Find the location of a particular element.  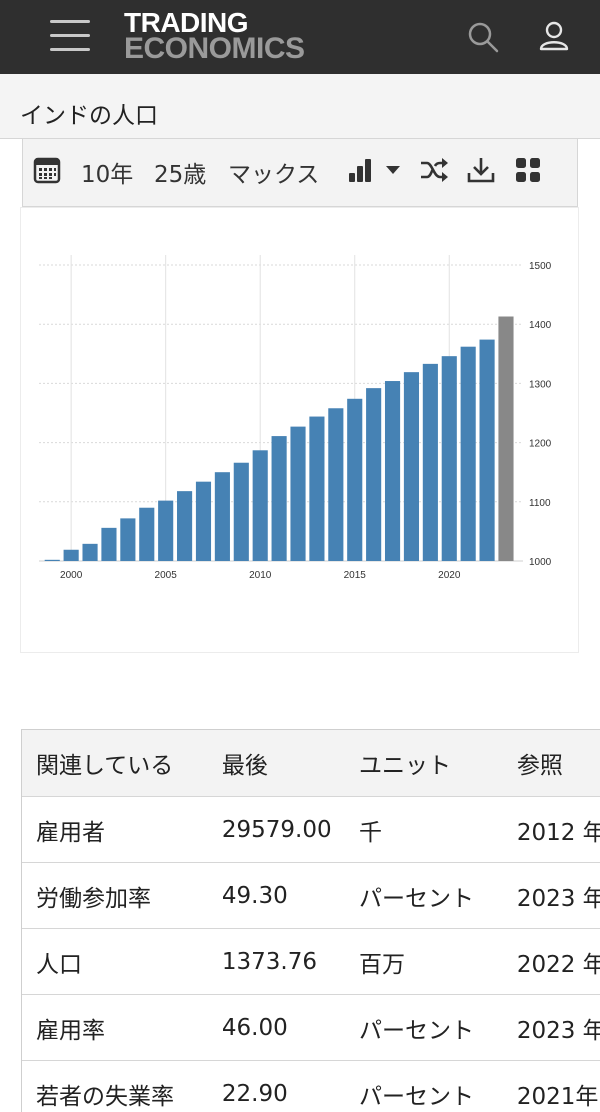

table-row: 労働参加率 49.30 パーセント 2023 年 is located at coordinates (311, 896).